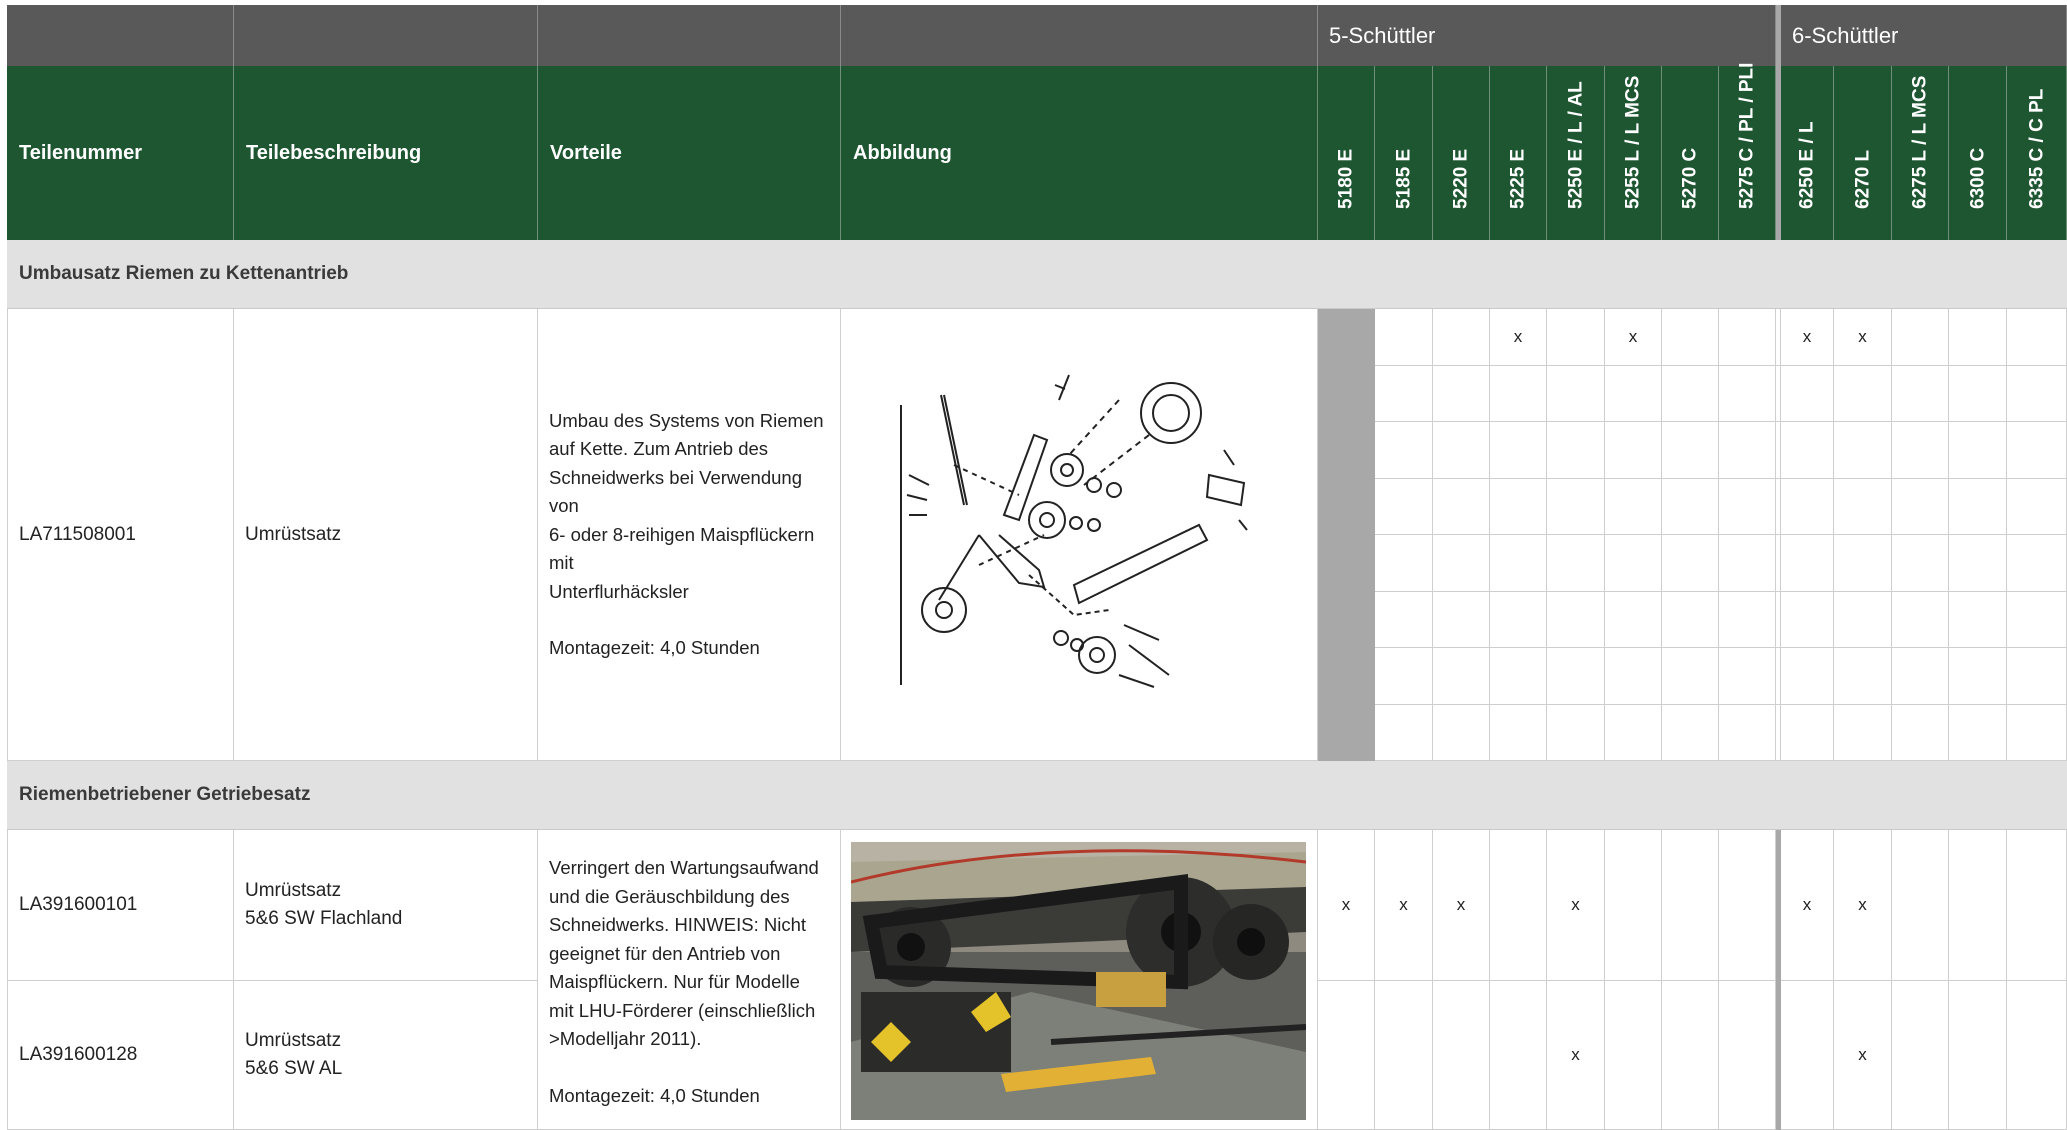 This screenshot has height=1130, width=2067. I want to click on part-number-cell: LA391600128, so click(120, 1055).